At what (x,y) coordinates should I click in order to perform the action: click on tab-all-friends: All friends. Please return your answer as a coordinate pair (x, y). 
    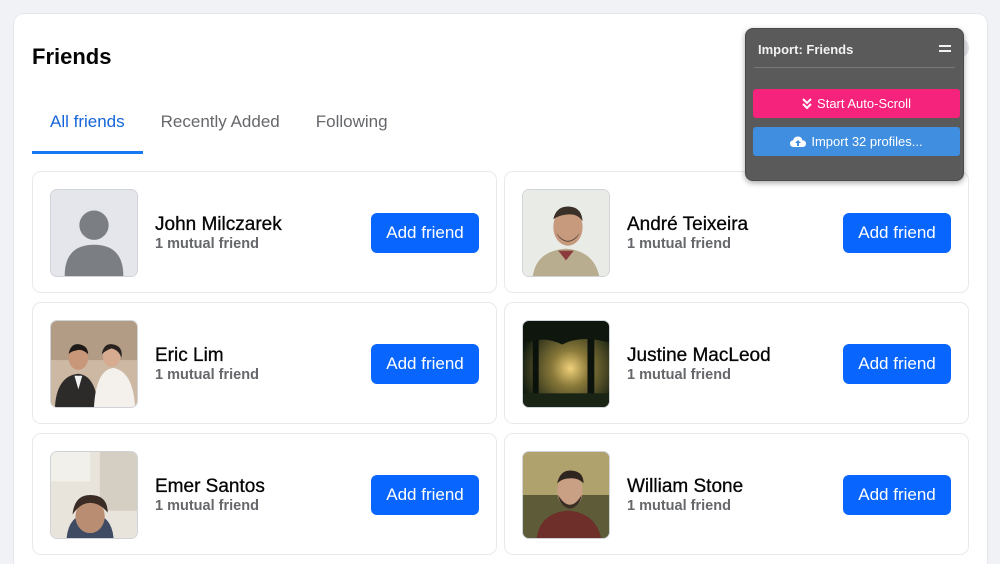
    Looking at the image, I should click on (87, 132).